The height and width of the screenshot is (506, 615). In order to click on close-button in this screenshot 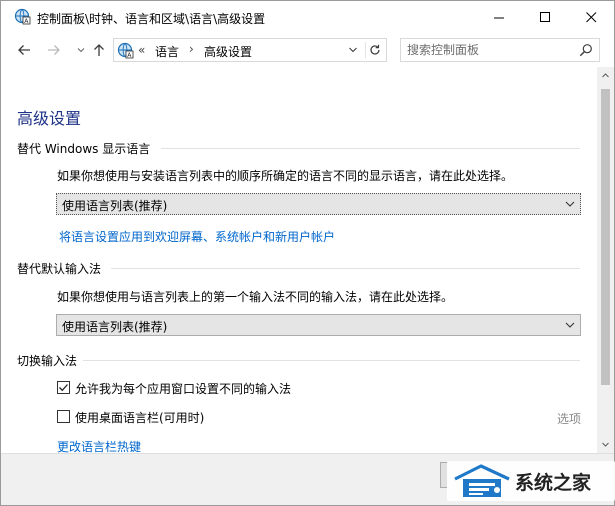, I will do `click(591, 17)`.